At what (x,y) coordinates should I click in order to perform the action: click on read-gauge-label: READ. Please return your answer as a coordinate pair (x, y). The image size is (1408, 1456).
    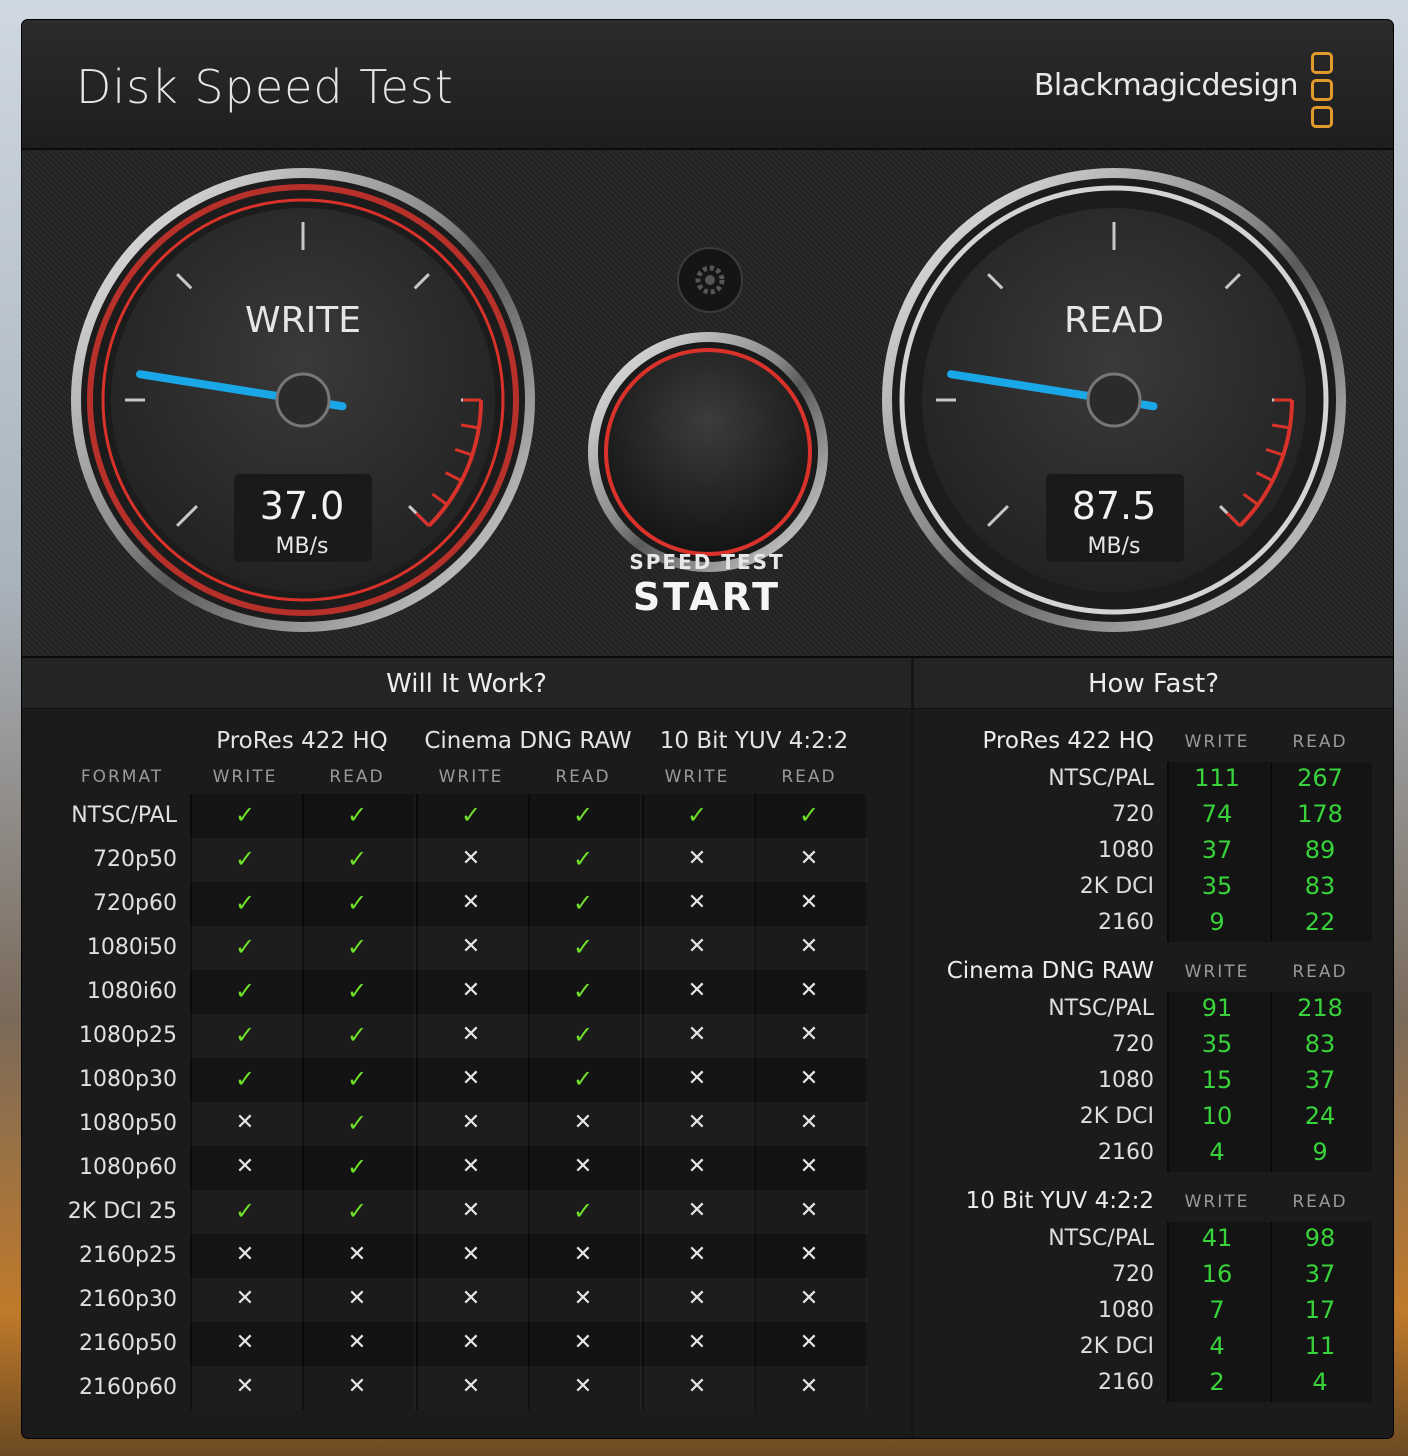
    Looking at the image, I should click on (1114, 320).